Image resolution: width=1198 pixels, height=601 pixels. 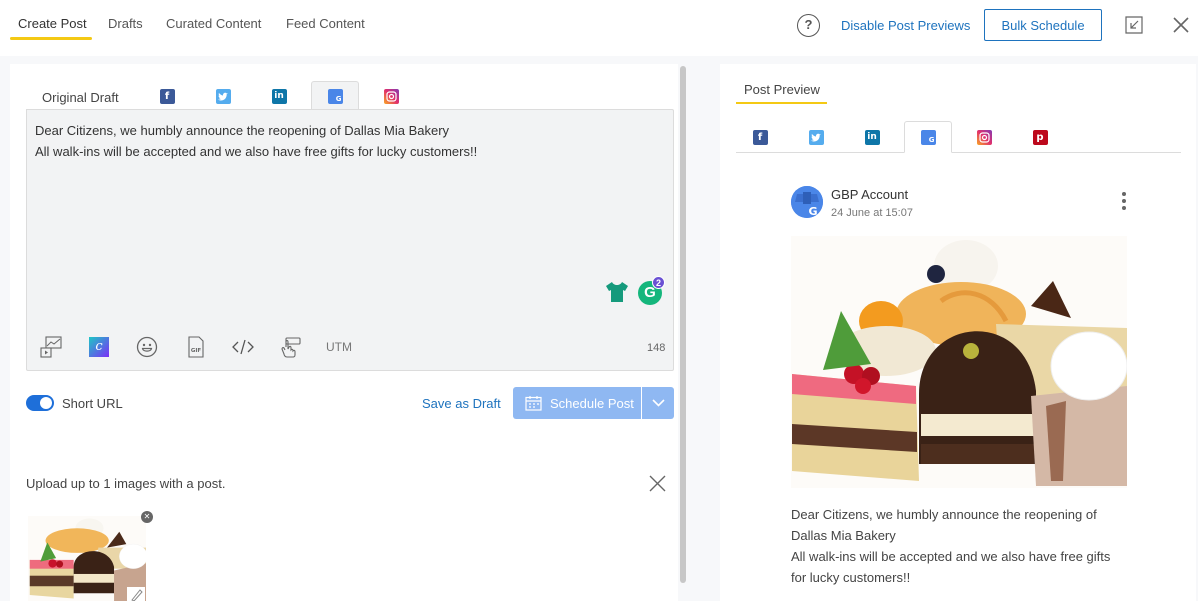 What do you see at coordinates (196, 351) in the screenshot?
I see `svg-text: GIF` at bounding box center [196, 351].